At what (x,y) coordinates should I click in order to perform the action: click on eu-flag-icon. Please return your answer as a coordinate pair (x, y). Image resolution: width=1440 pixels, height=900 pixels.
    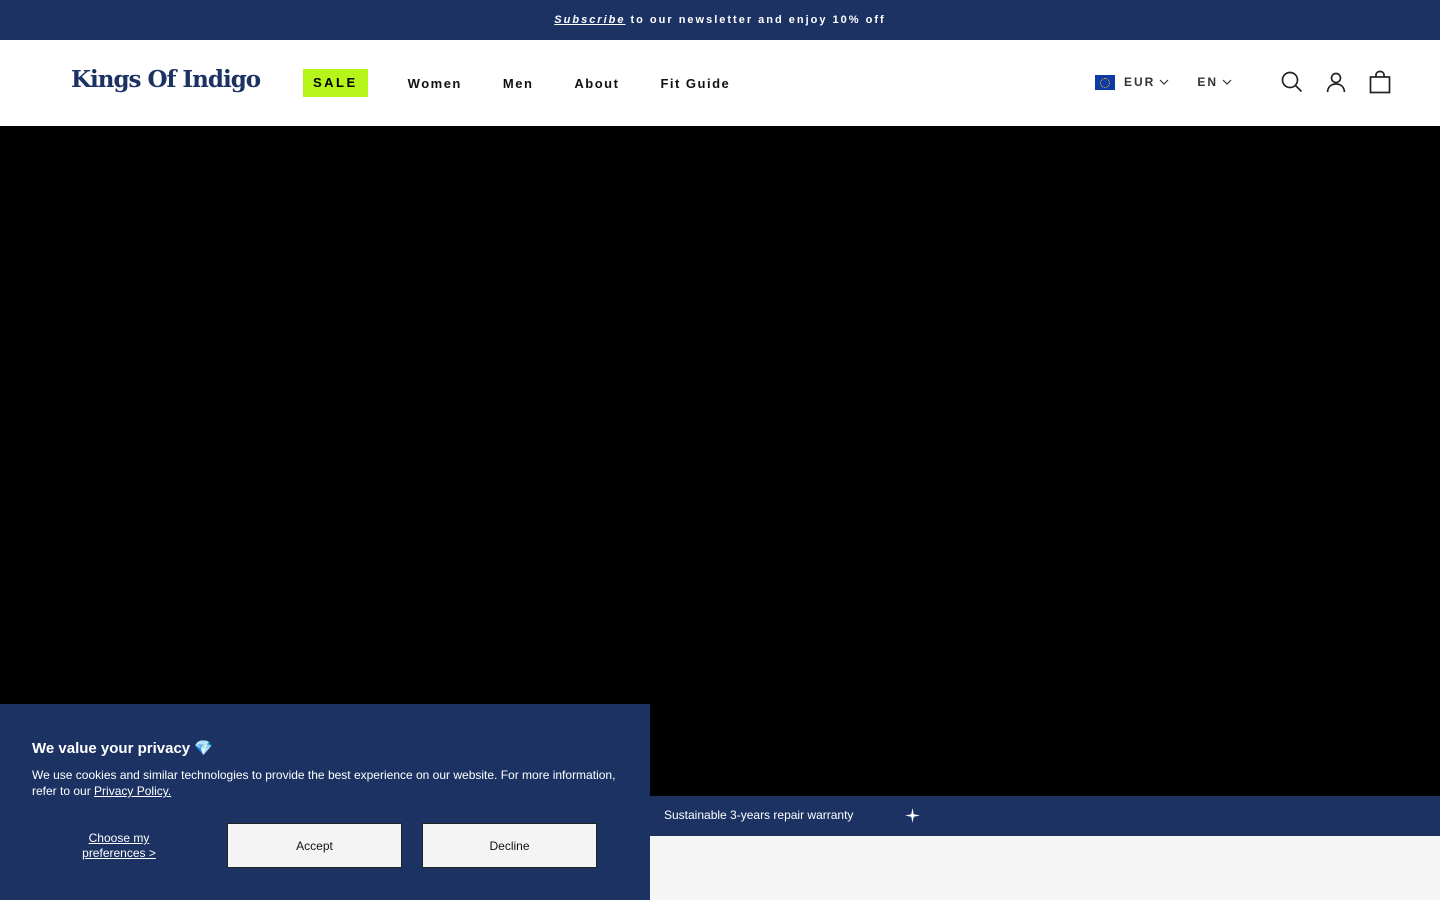
    Looking at the image, I should click on (1104, 82).